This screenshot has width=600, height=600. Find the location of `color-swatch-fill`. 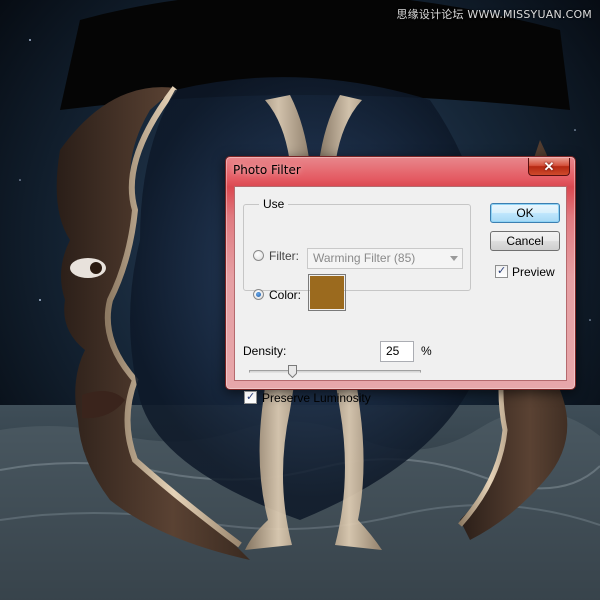

color-swatch-fill is located at coordinates (327, 292).